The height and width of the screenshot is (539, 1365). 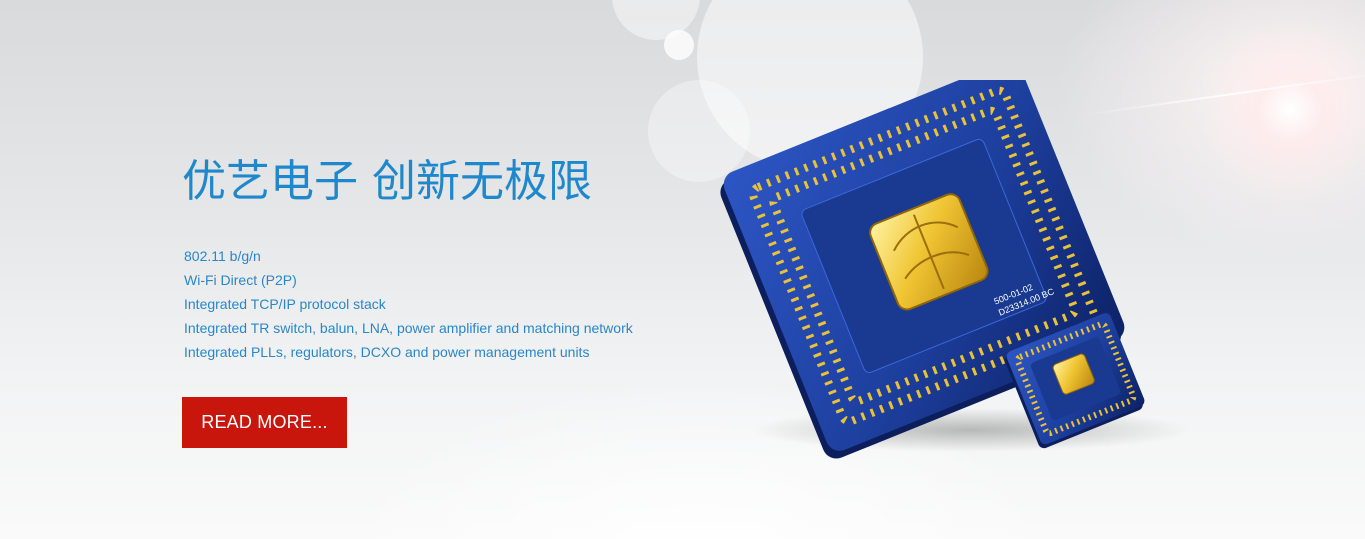 What do you see at coordinates (387, 181) in the screenshot?
I see `hero-headline: 优艺电子 创新无极限` at bounding box center [387, 181].